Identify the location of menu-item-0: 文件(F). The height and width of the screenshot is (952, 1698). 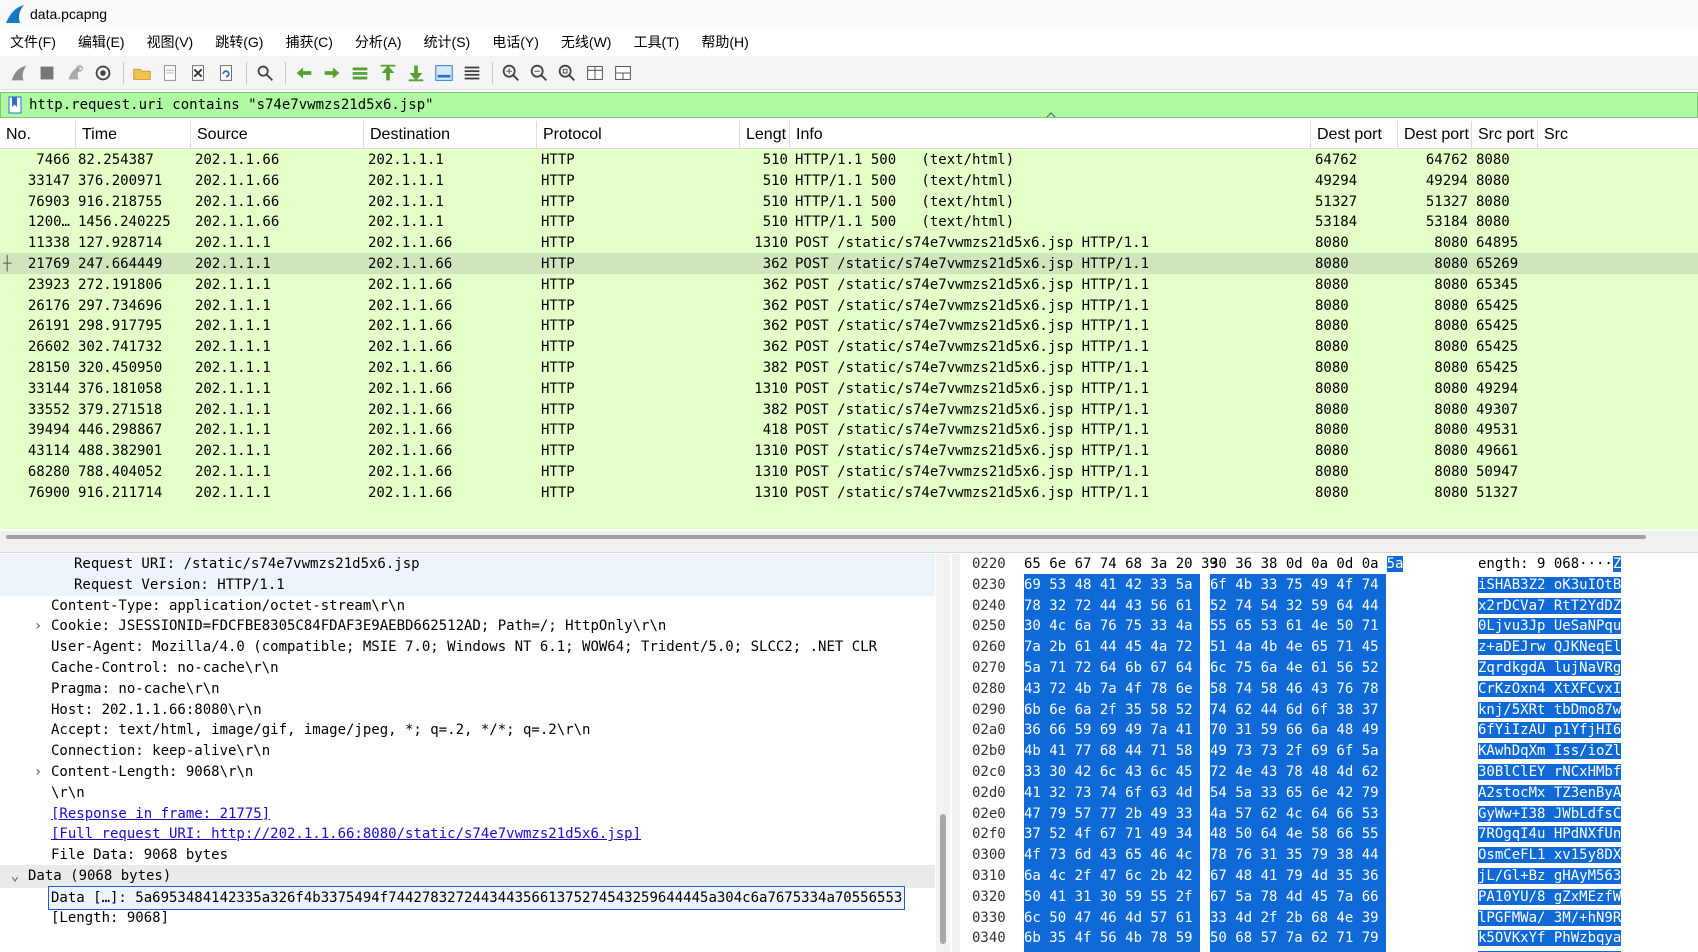
(33, 42).